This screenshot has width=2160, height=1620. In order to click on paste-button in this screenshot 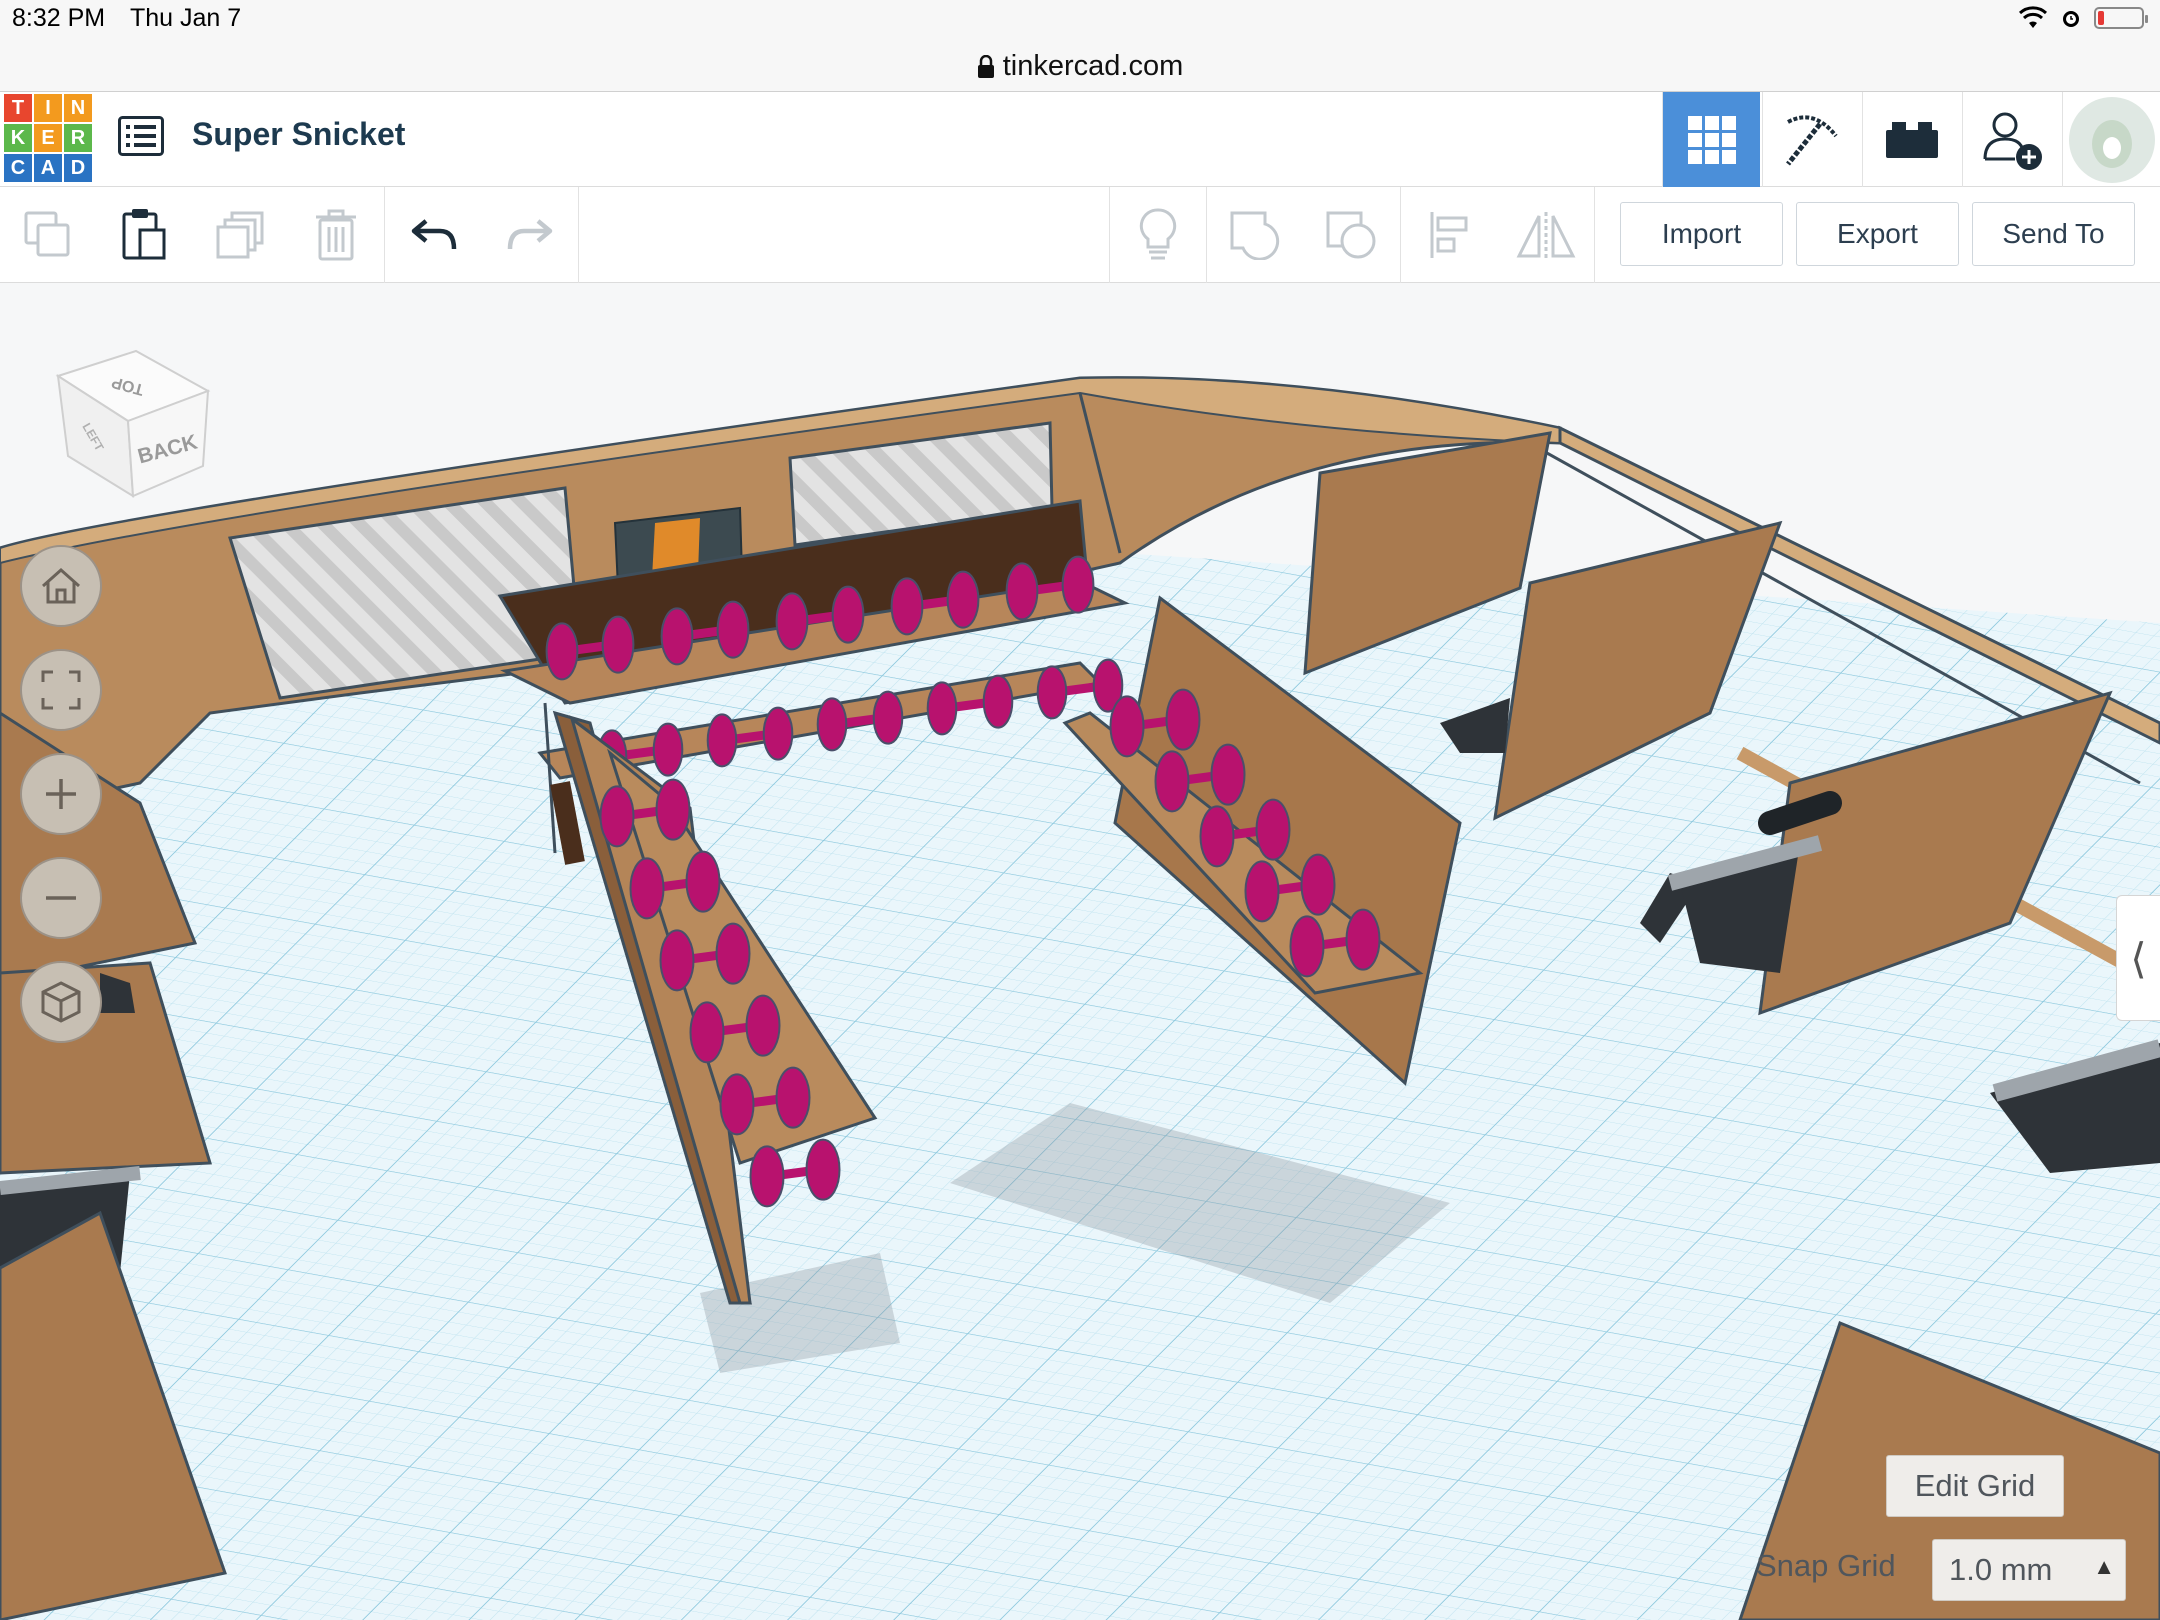, I will do `click(144, 235)`.